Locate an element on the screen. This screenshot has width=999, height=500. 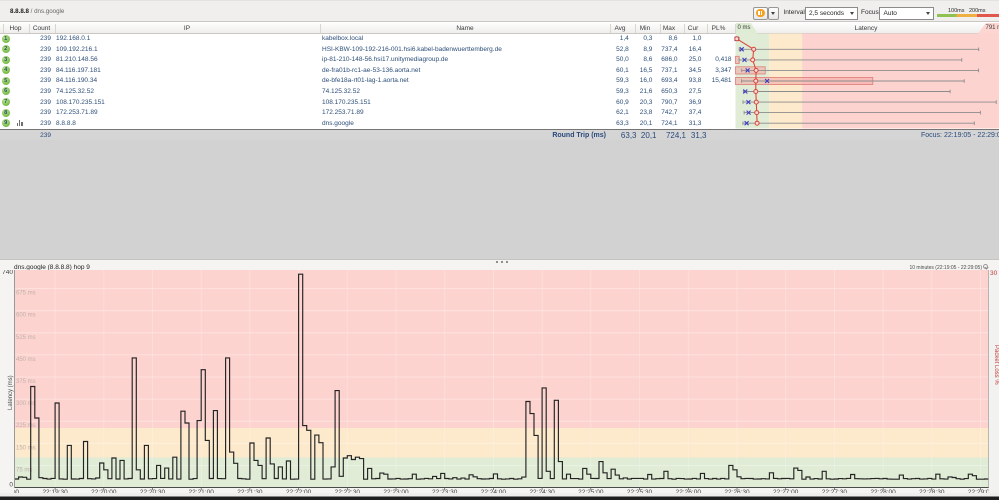
svg-text: 600 ms is located at coordinates (26, 316).